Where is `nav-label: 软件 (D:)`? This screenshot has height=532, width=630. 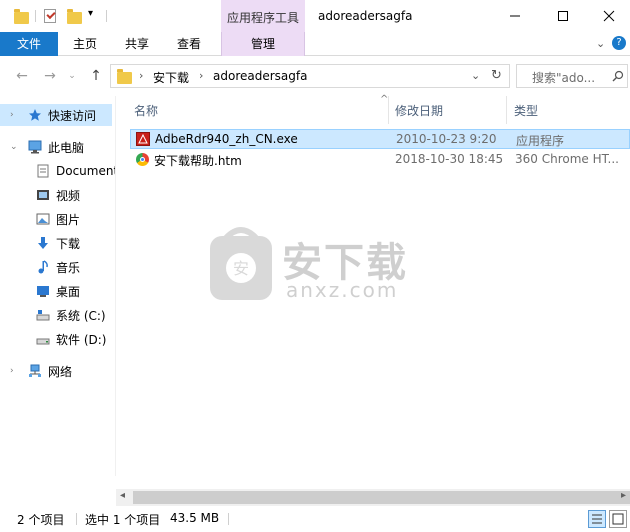
nav-label: 软件 (D:) is located at coordinates (81, 339).